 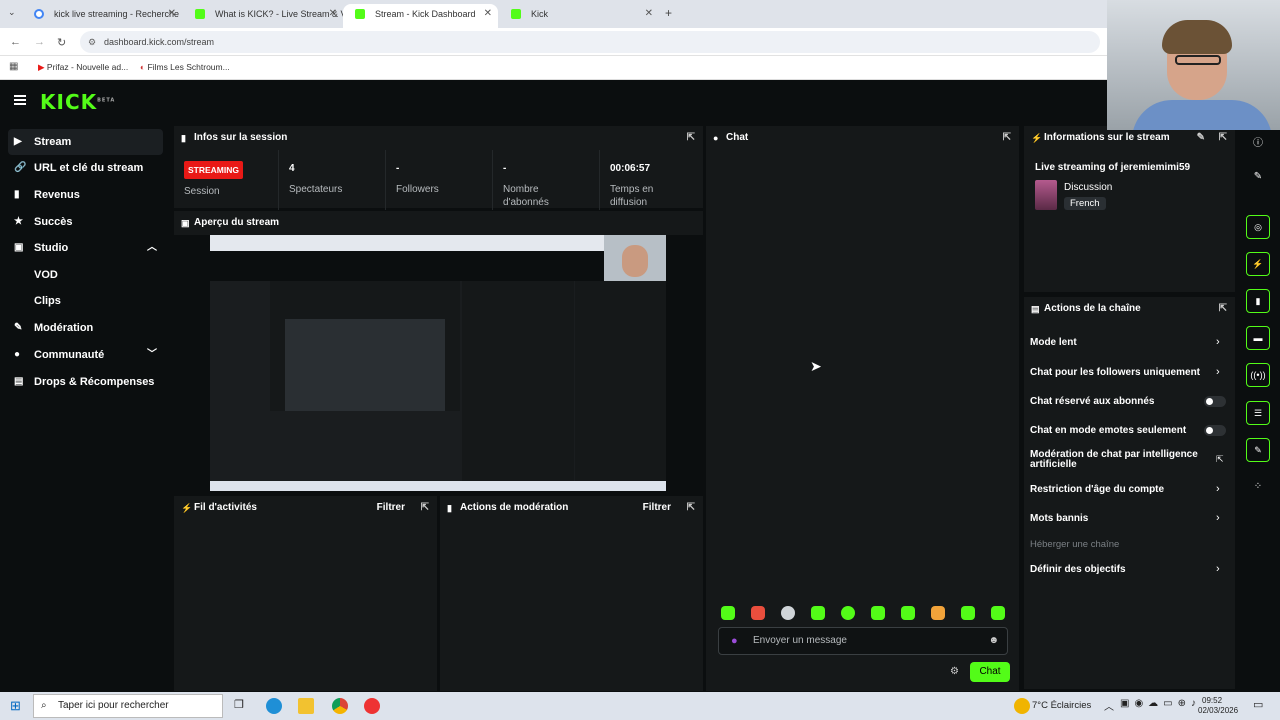 I want to click on stream-preview-video, so click(x=438, y=363).